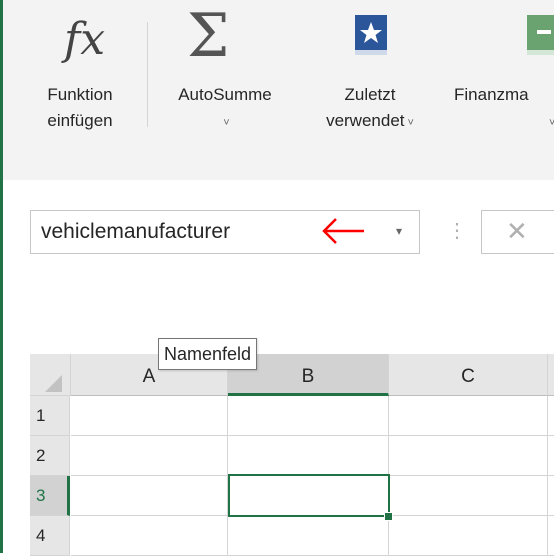  Describe the element at coordinates (226, 123) in the screenshot. I see `autosum-dropdown-icon: ˅` at that location.